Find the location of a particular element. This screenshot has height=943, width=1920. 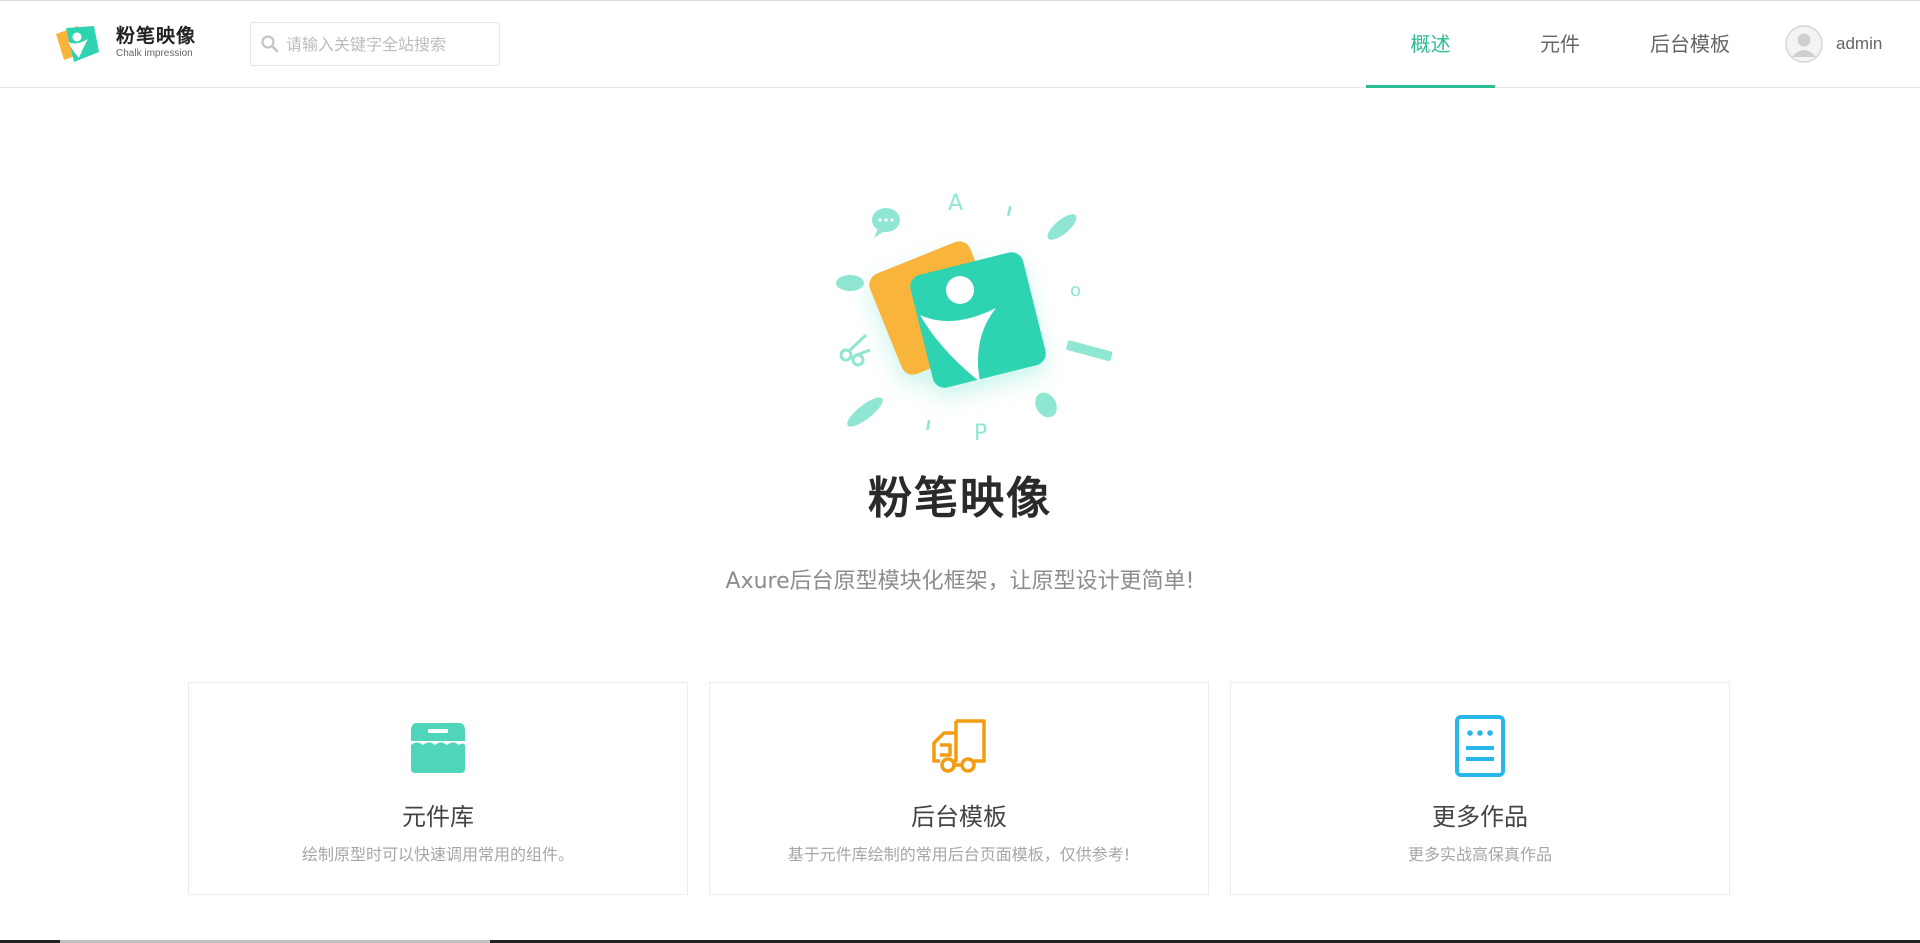

nav-tab-label: 元件 is located at coordinates (1560, 44).